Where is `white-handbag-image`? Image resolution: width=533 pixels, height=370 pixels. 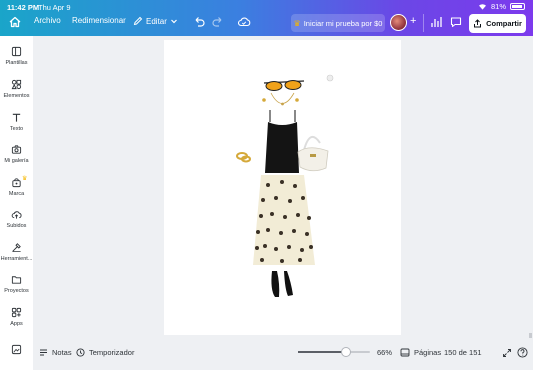 white-handbag-image is located at coordinates (313, 153).